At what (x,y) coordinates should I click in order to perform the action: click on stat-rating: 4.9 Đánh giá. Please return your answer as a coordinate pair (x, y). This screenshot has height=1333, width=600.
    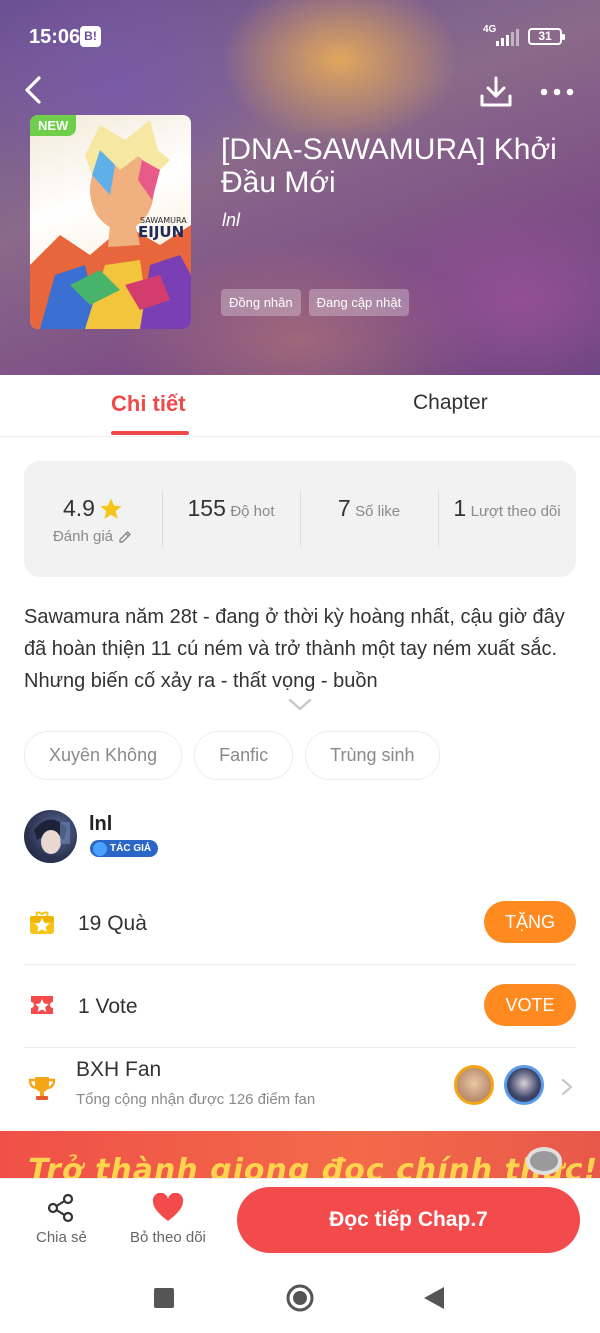
    Looking at the image, I should click on (93, 519).